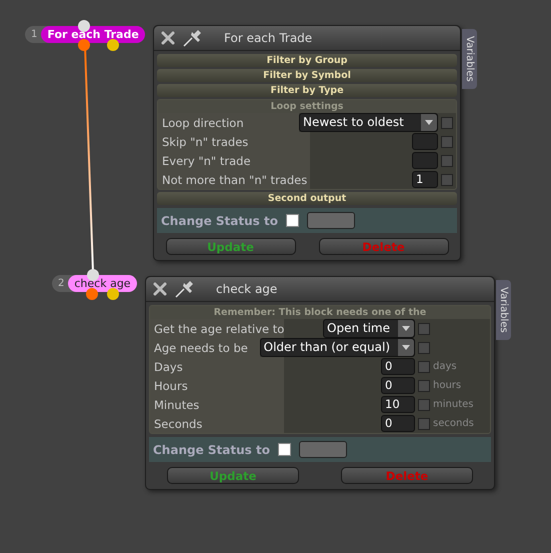 Image resolution: width=551 pixels, height=553 pixels. Describe the element at coordinates (205, 141) in the screenshot. I see `field-label: Skip "n" trades` at that location.